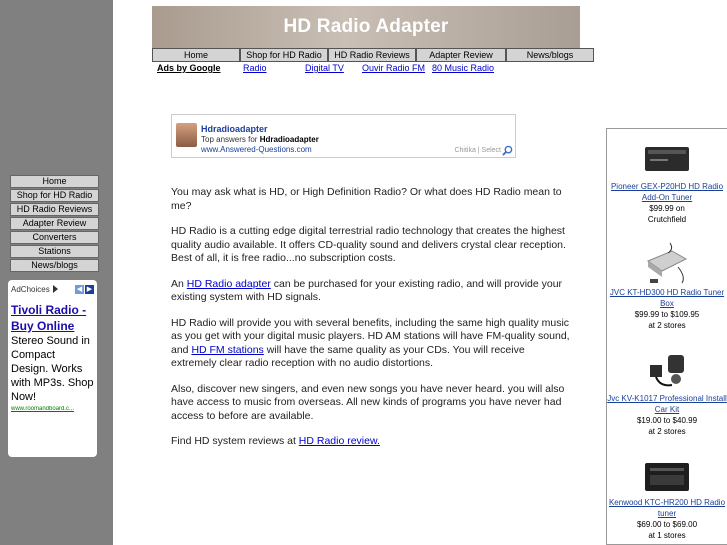 Image resolution: width=727 pixels, height=545 pixels. What do you see at coordinates (463, 68) in the screenshot?
I see `ad-link-80-music: 80 Music Radio` at bounding box center [463, 68].